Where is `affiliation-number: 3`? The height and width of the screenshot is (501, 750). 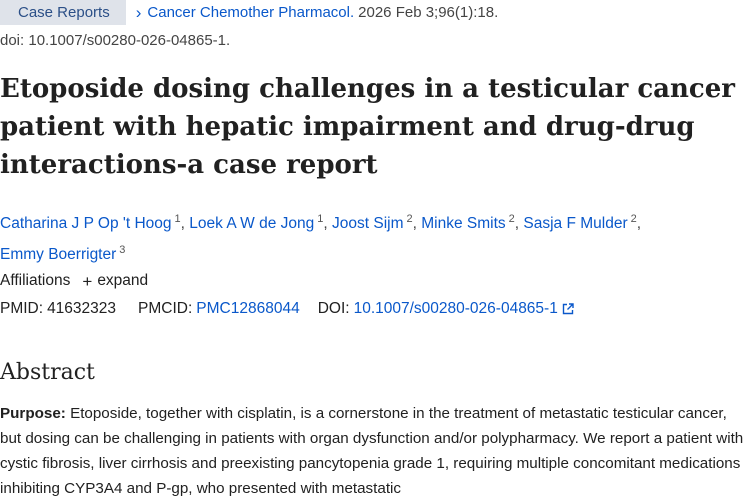 affiliation-number: 3 is located at coordinates (122, 250).